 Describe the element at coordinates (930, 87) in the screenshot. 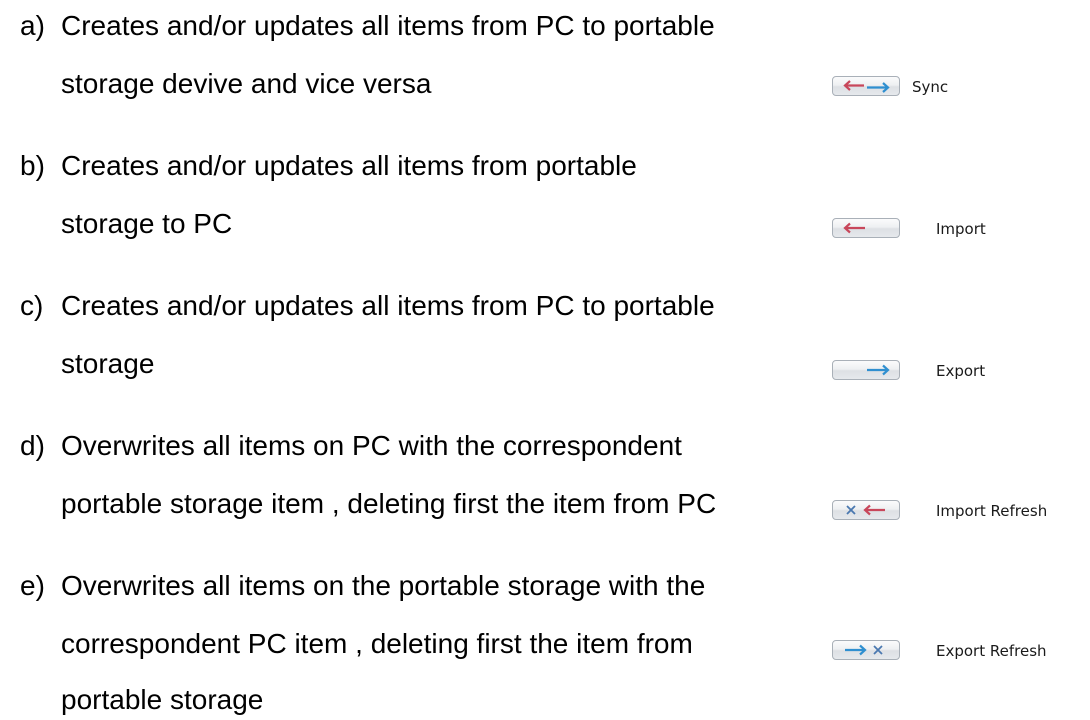

I see `sync-label: Sync` at that location.